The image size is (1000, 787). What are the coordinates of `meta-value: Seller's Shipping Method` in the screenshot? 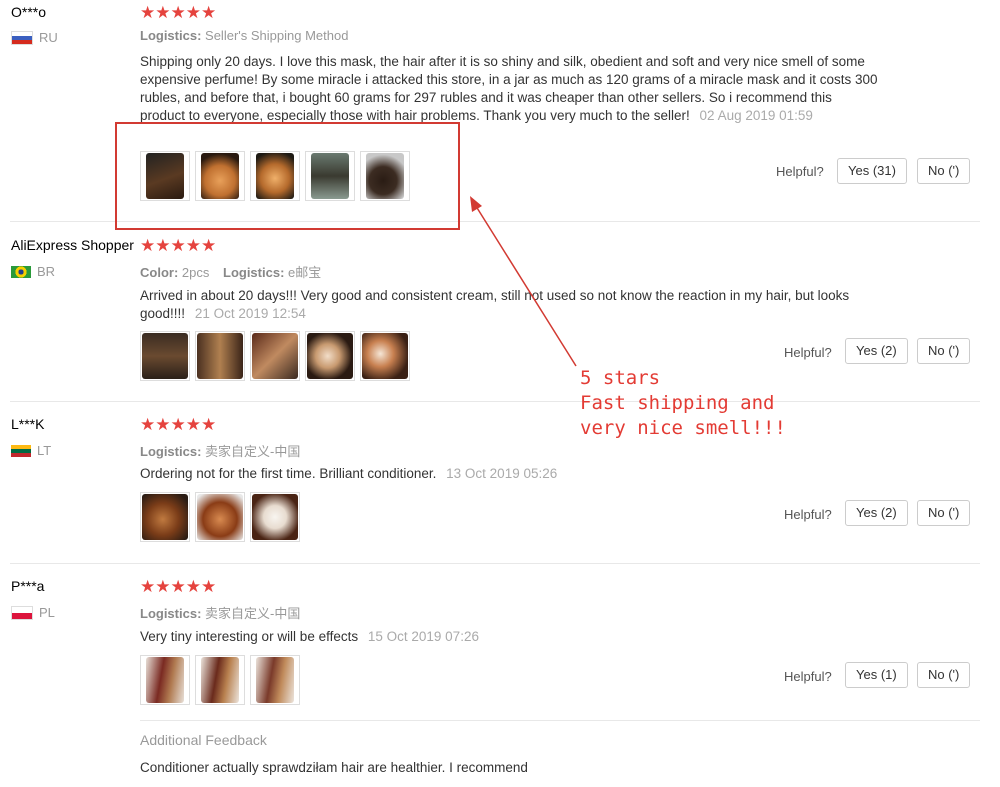 It's located at (277, 35).